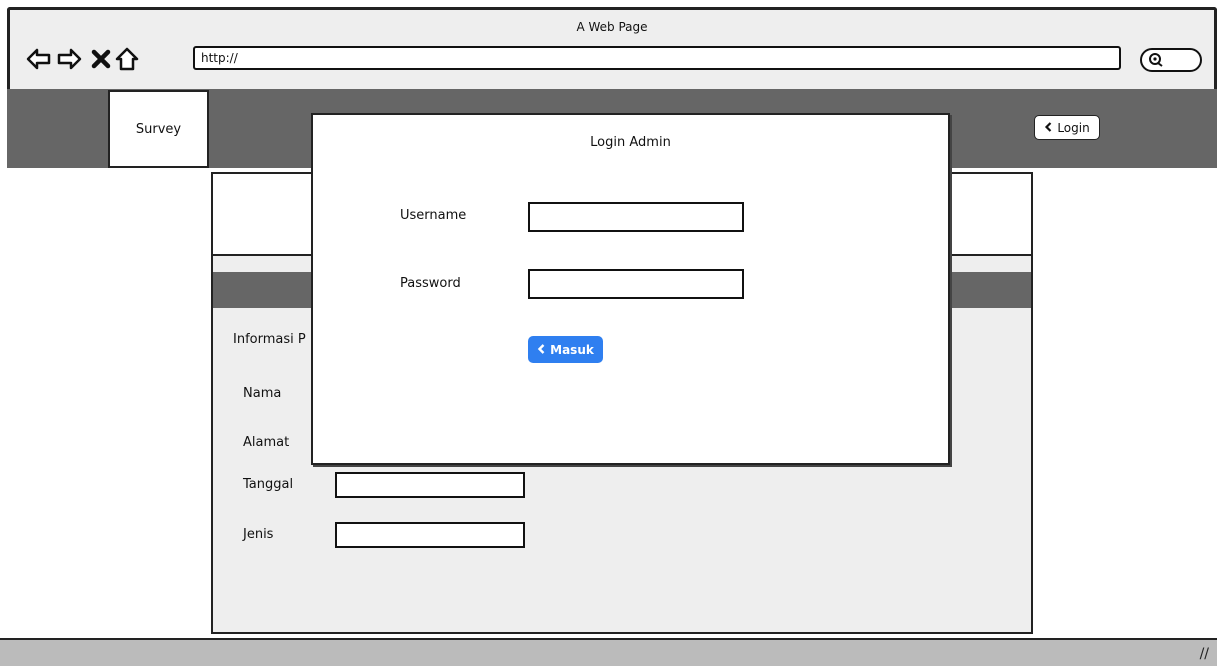  I want to click on tanggal-input, so click(430, 485).